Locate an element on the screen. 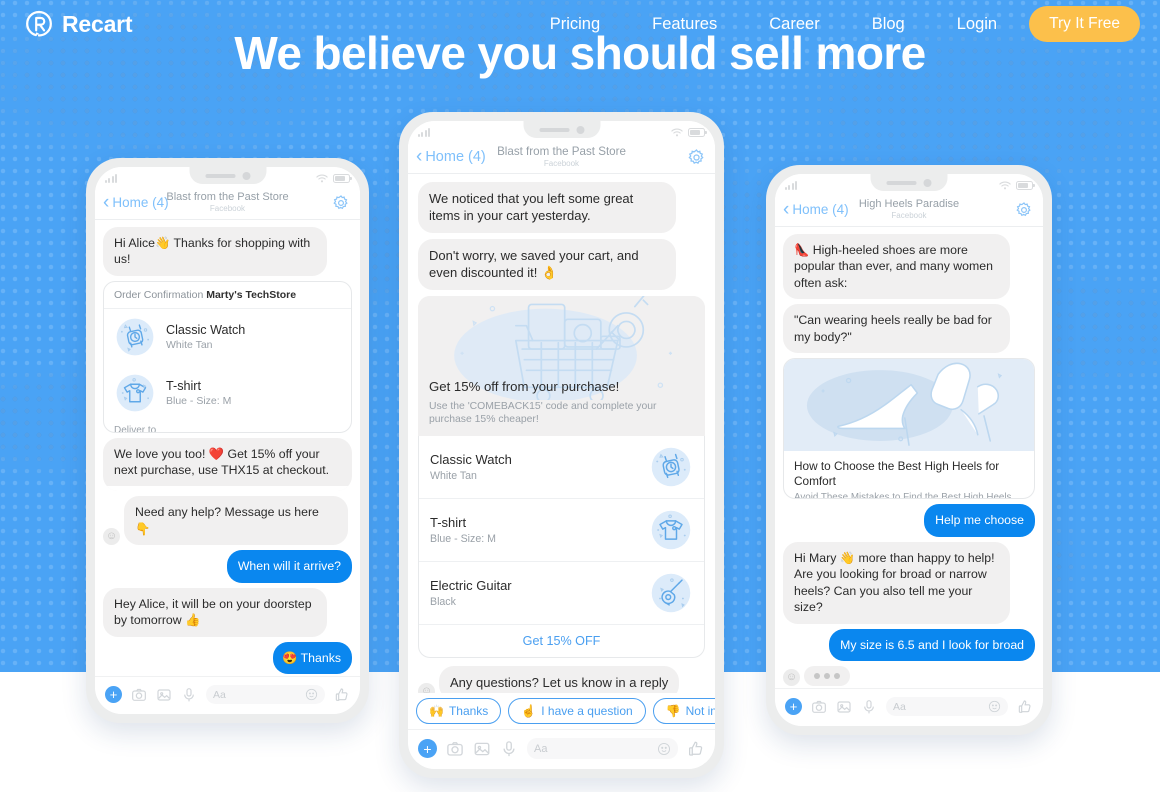 Image resolution: width=1160 pixels, height=792 pixels. product-desc: White Tan is located at coordinates (453, 476).